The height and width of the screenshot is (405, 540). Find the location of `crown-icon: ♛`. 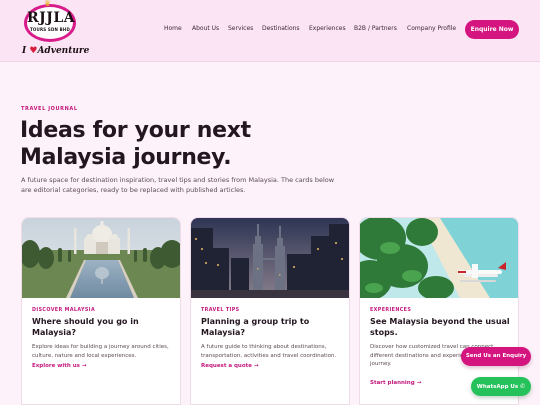

crown-icon: ♛ is located at coordinates (48, 4).